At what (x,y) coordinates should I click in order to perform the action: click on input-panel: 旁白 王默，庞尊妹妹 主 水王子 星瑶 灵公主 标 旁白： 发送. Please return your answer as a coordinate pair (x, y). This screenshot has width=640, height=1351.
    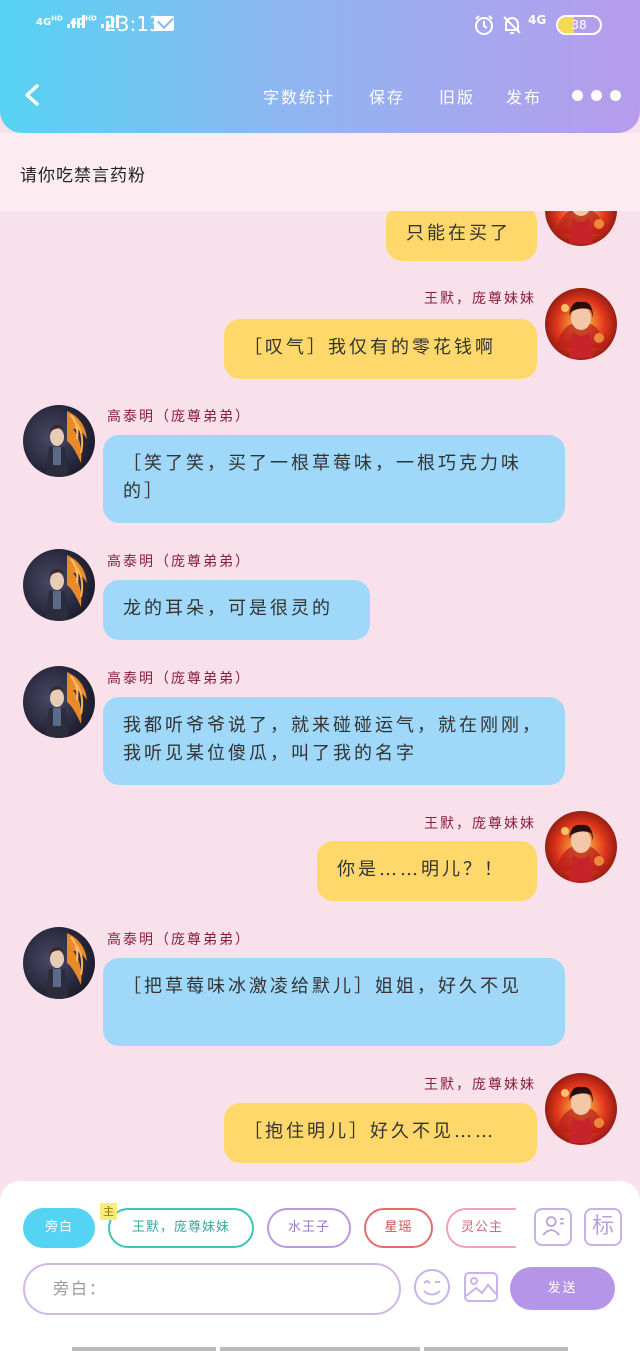
    Looking at the image, I should click on (320, 1266).